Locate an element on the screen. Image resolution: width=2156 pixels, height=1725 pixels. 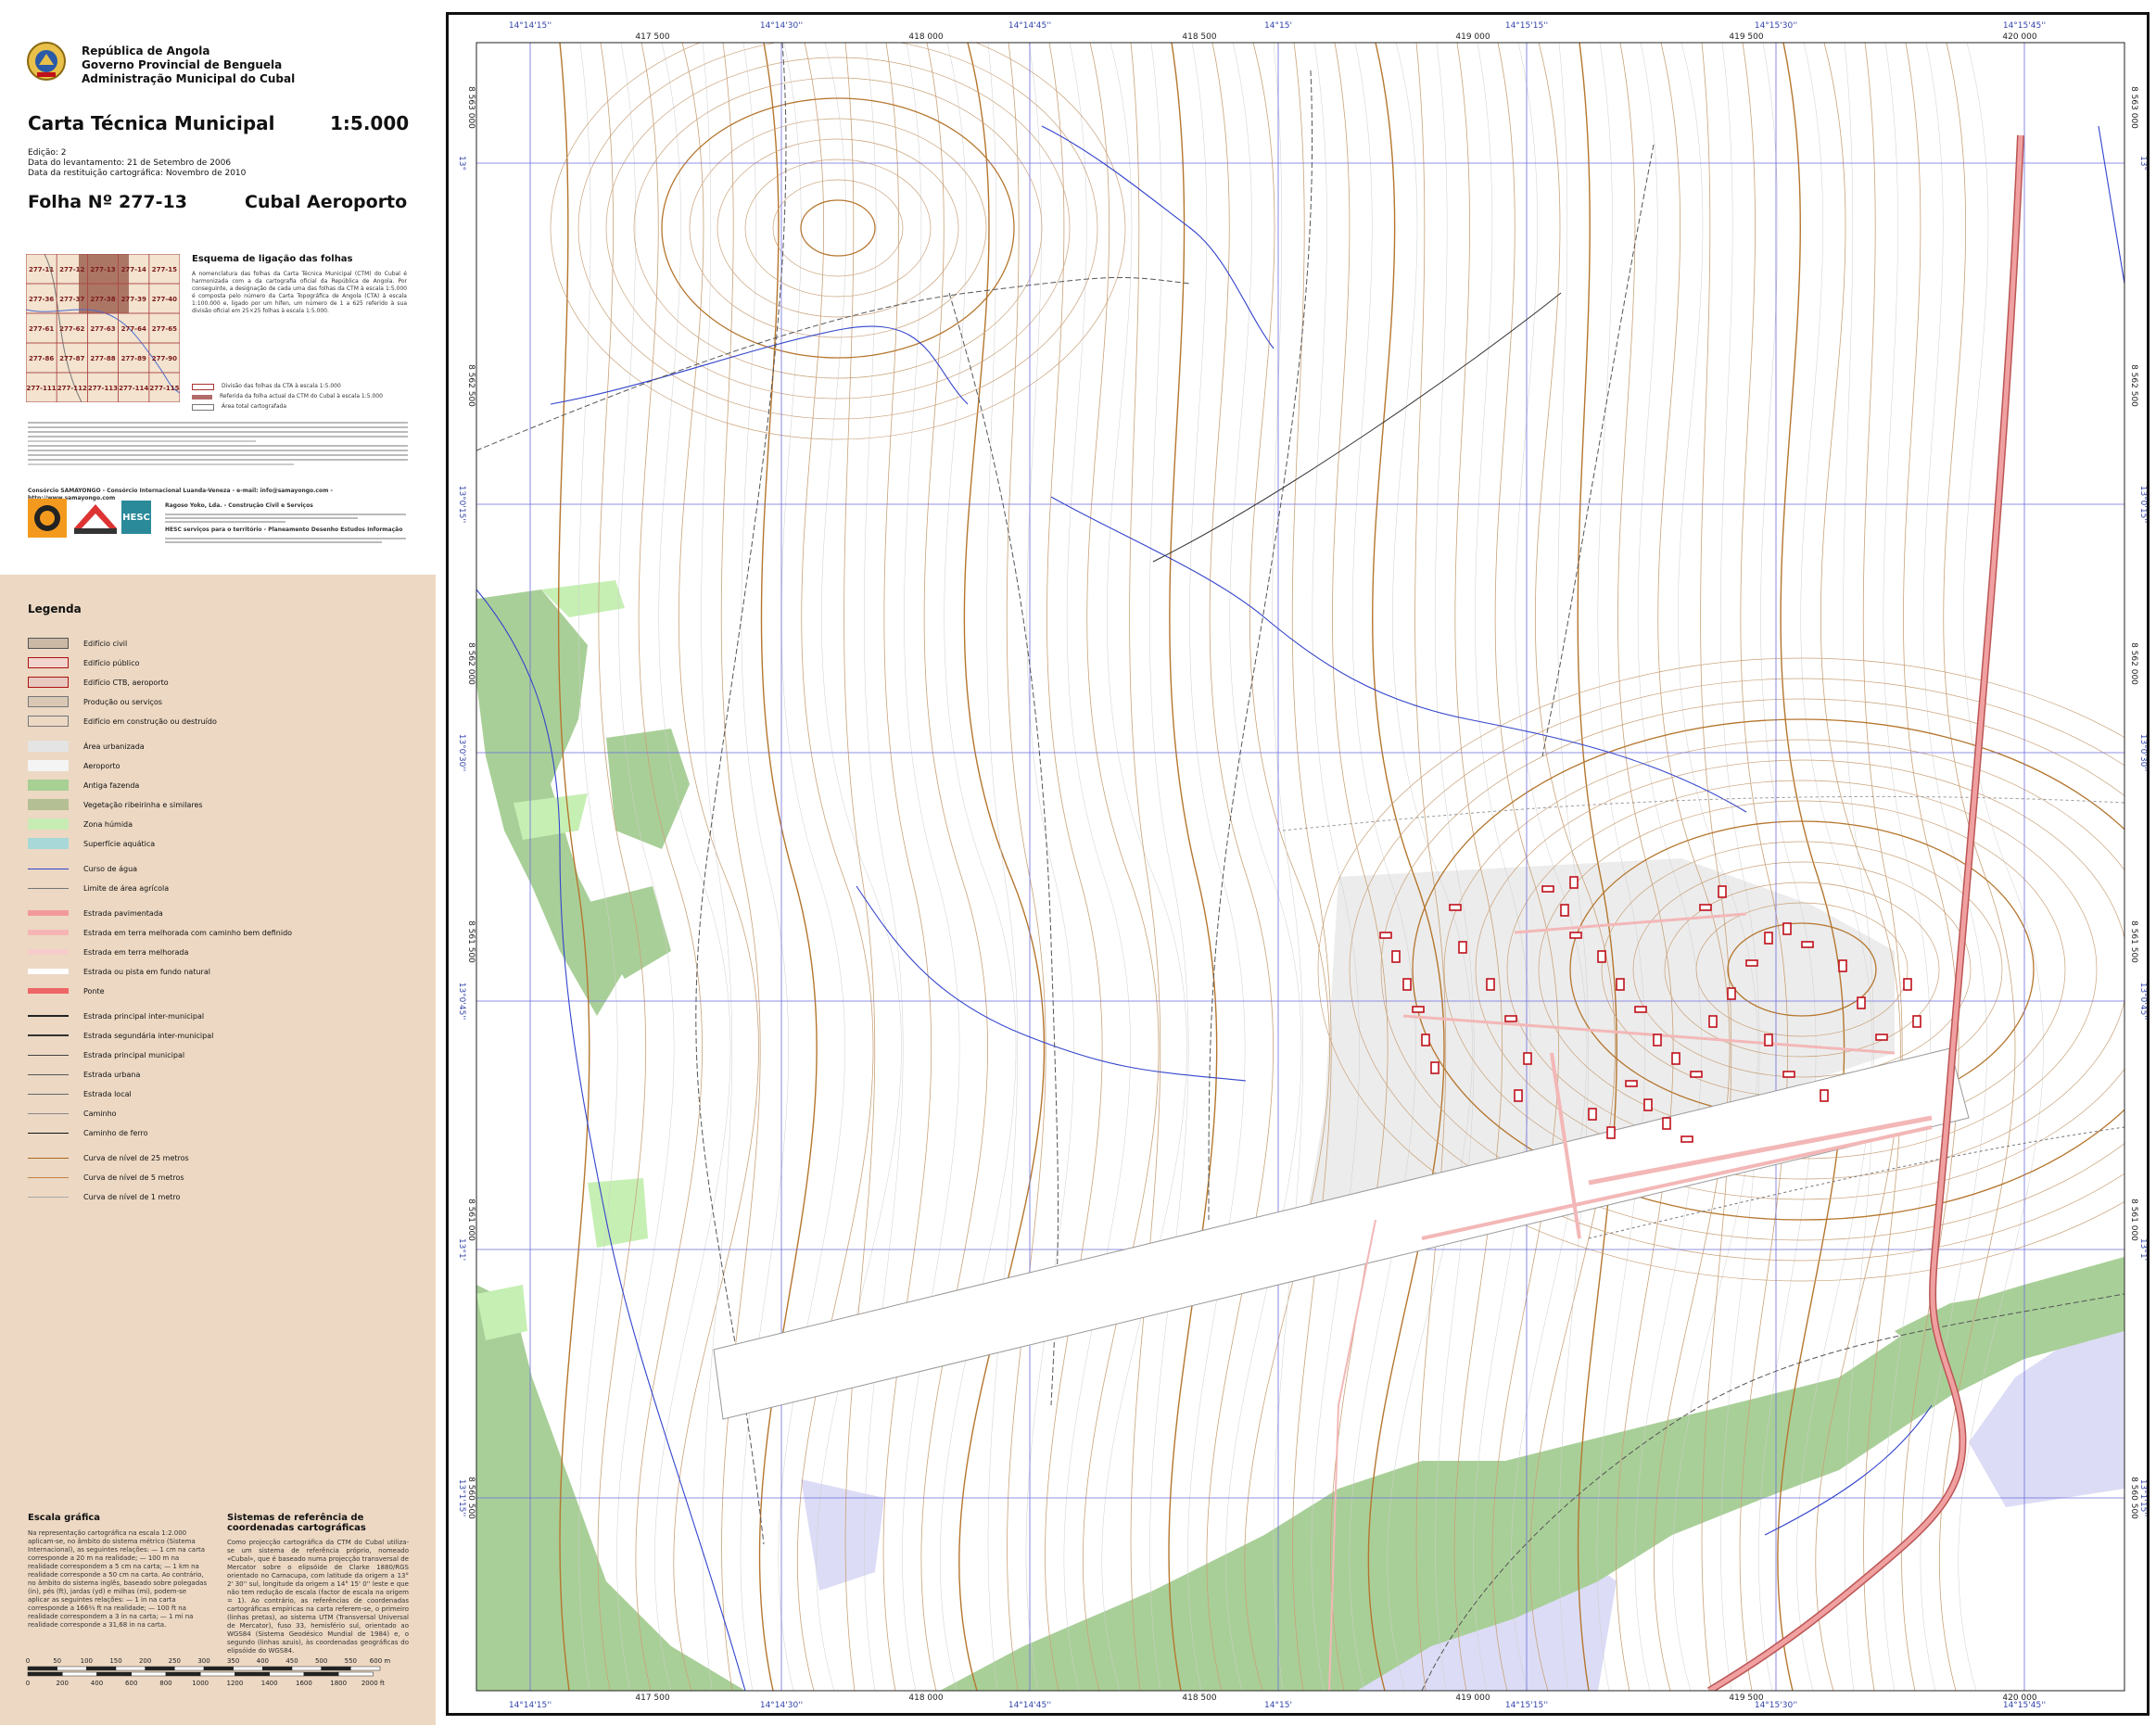
left-utm-label: 8 562 000 is located at coordinates (471, 664).